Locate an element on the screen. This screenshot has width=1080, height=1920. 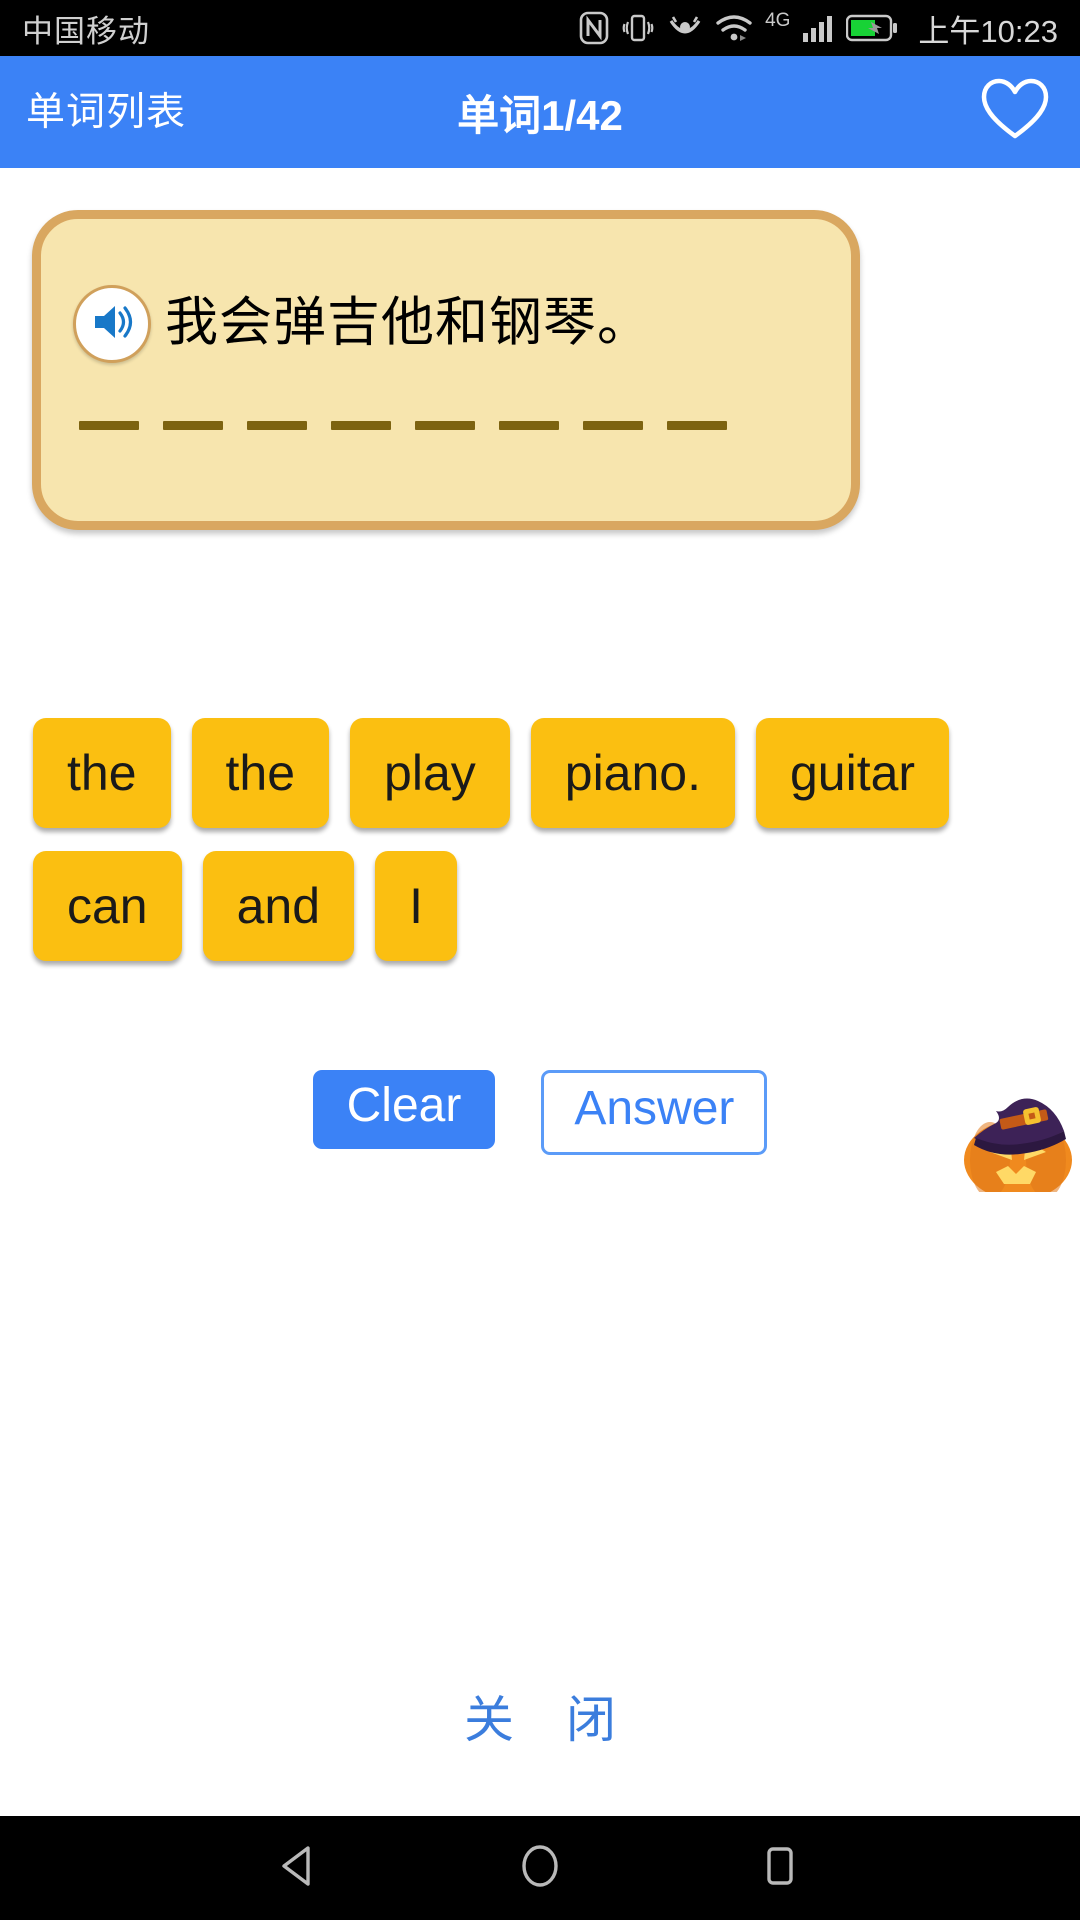
speaker-sound-icon is located at coordinates (112, 324).